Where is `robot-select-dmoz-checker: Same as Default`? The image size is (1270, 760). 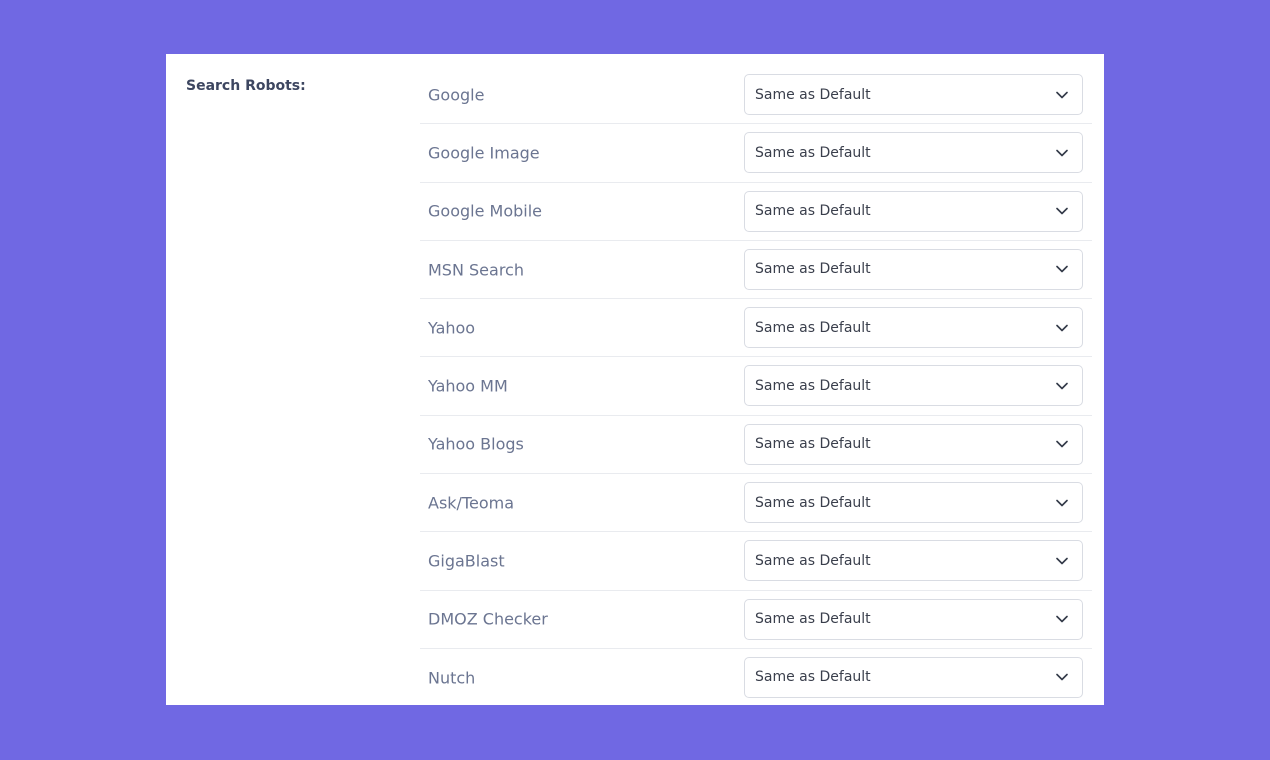
robot-select-dmoz-checker: Same as Default is located at coordinates (913, 619).